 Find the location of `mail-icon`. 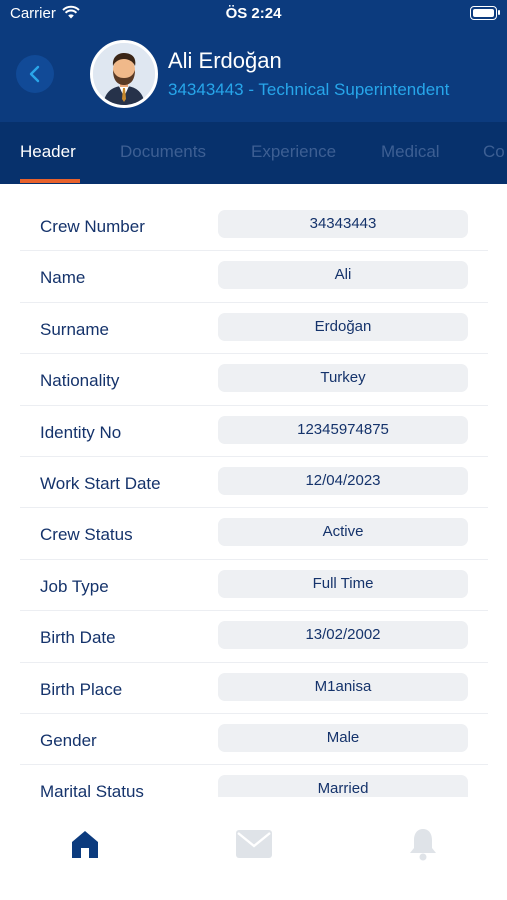

mail-icon is located at coordinates (254, 844).